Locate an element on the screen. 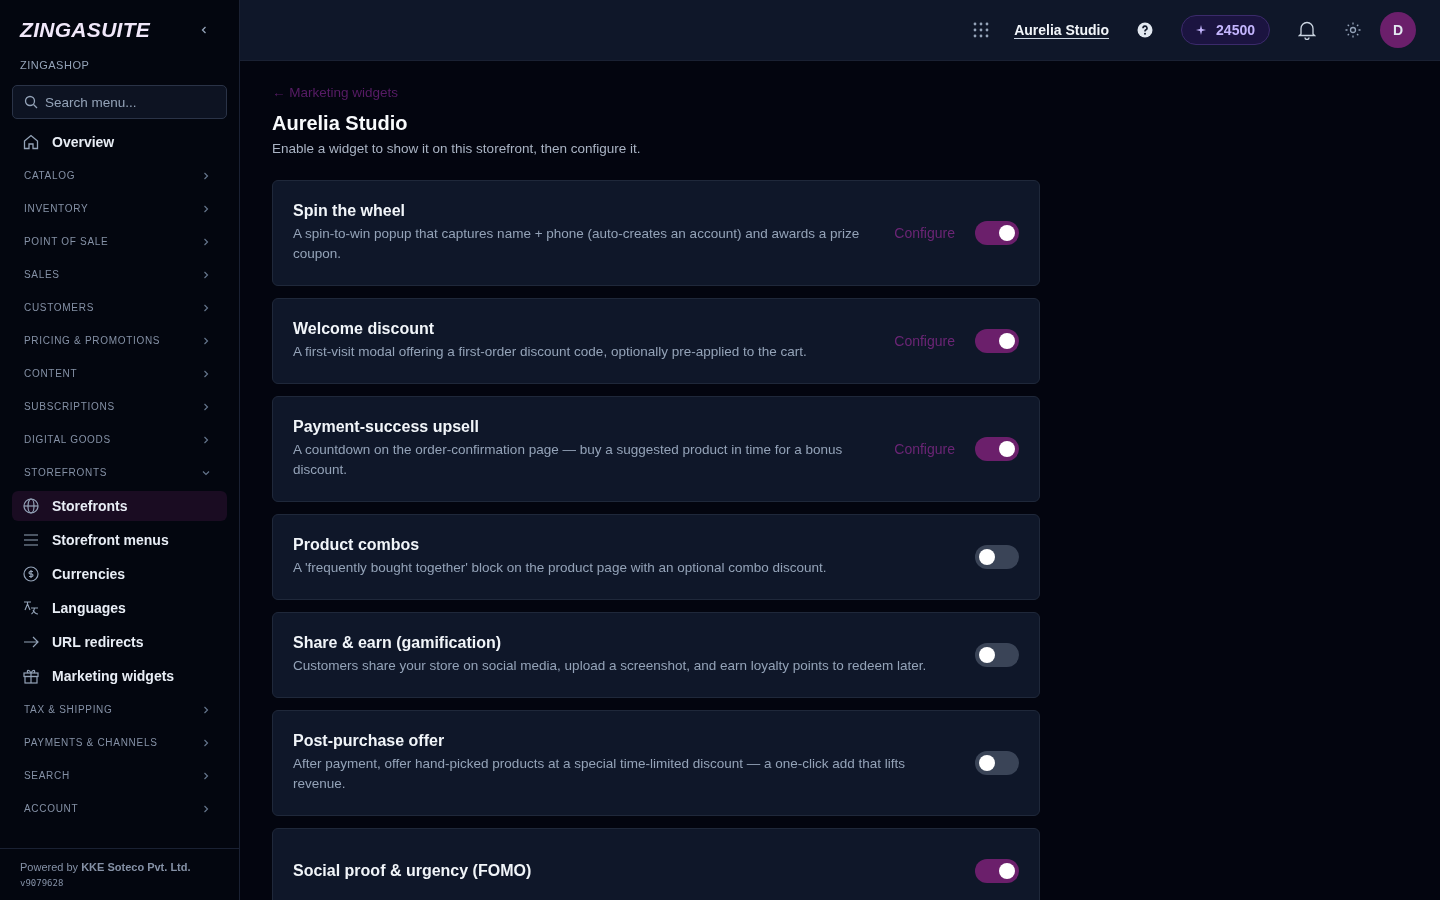 The image size is (1440, 900). widget-description: A countdown on the order-confirmation page — buy a suggested product in time for a bonus discount. is located at coordinates (568, 460).